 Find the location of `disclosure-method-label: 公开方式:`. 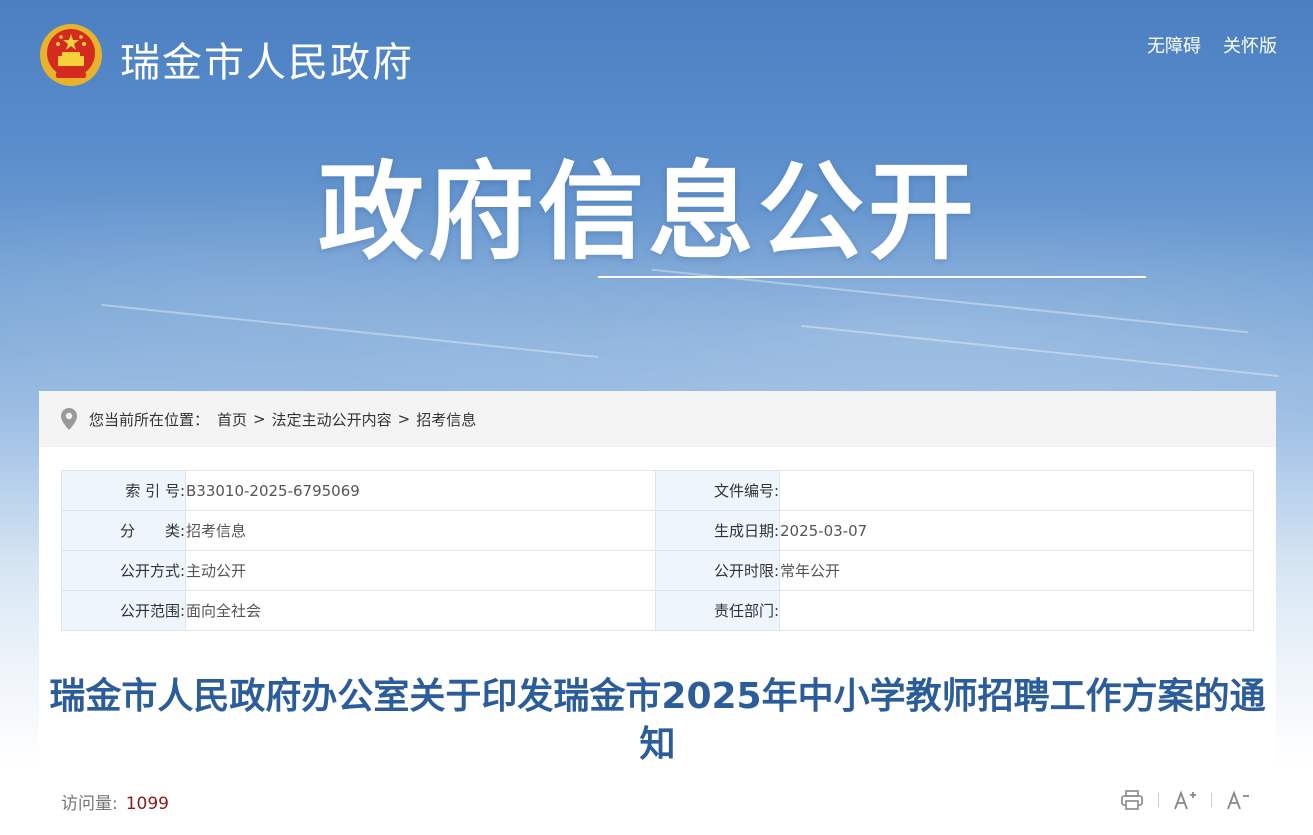

disclosure-method-label: 公开方式: is located at coordinates (123, 570).